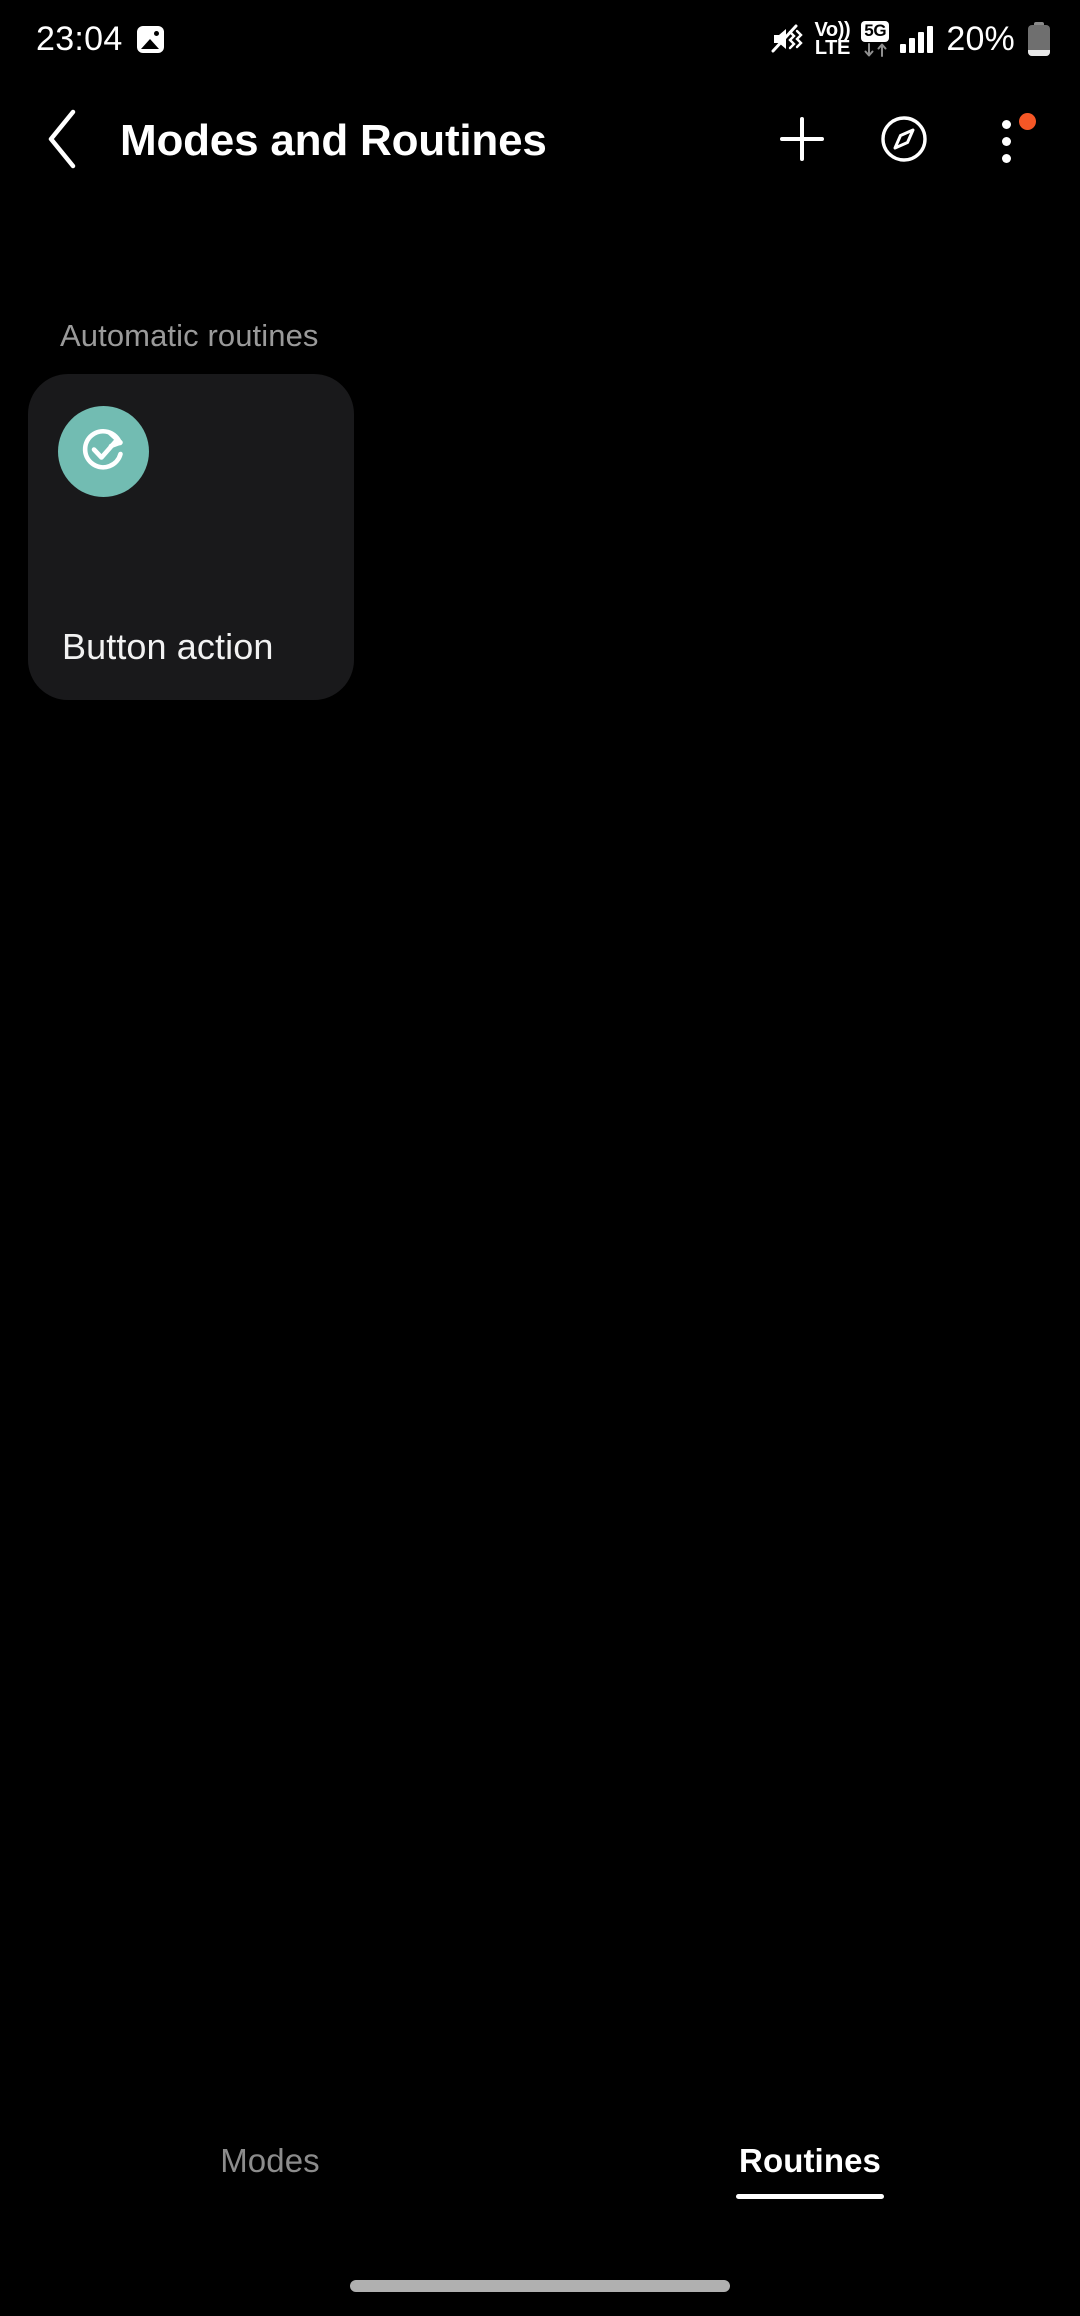  I want to click on status-bar: 23:04 Vo)) LTE 5G 20%, so click(540, 39).